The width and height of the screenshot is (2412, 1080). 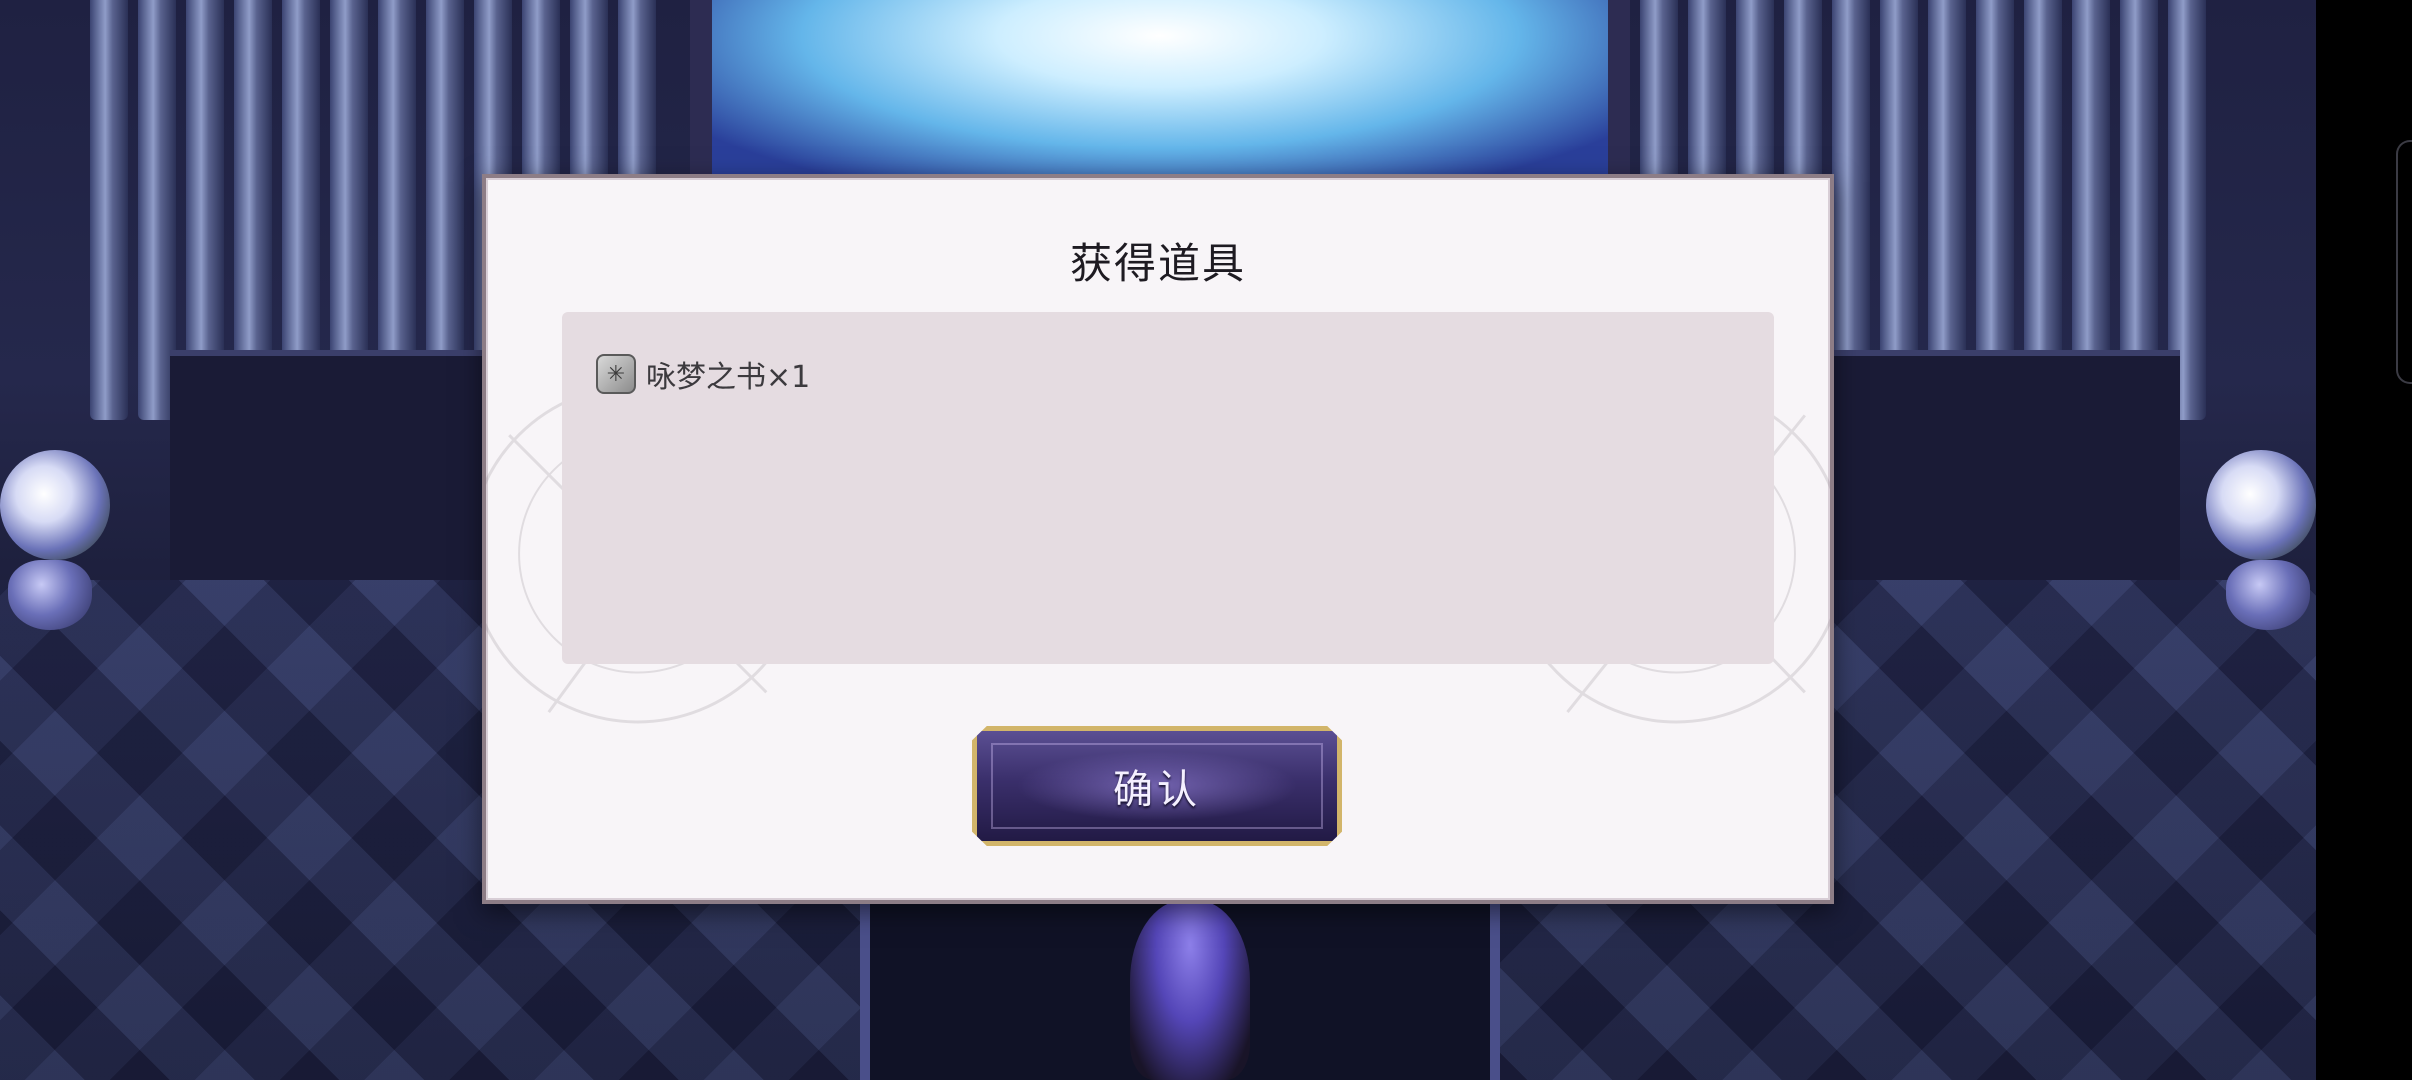 I want to click on book-icon: ✳, so click(x=616, y=374).